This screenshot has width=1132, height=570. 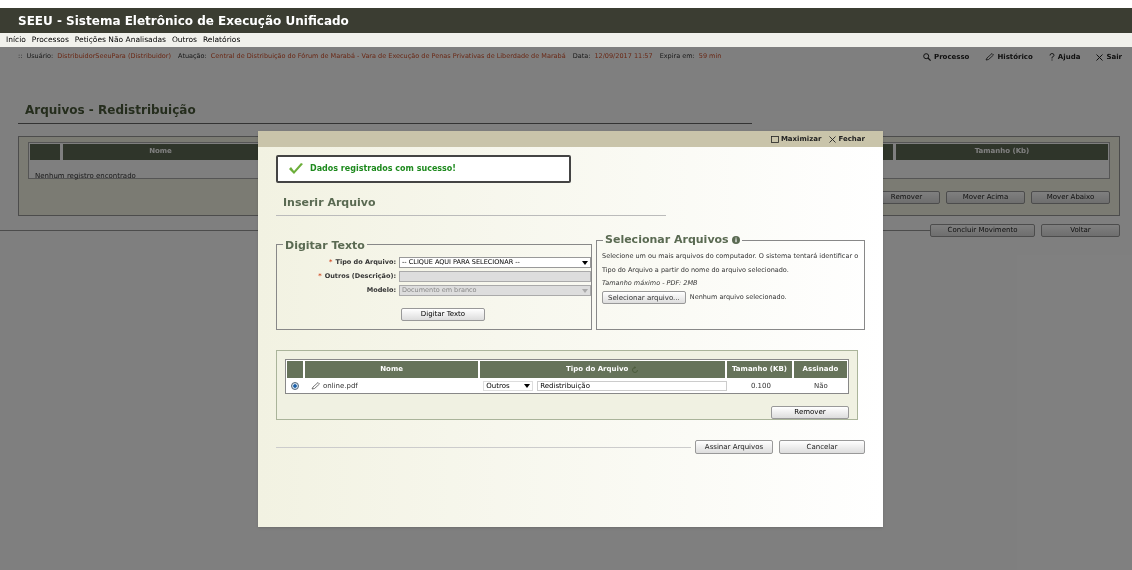 What do you see at coordinates (294, 386) in the screenshot?
I see `radio-button` at bounding box center [294, 386].